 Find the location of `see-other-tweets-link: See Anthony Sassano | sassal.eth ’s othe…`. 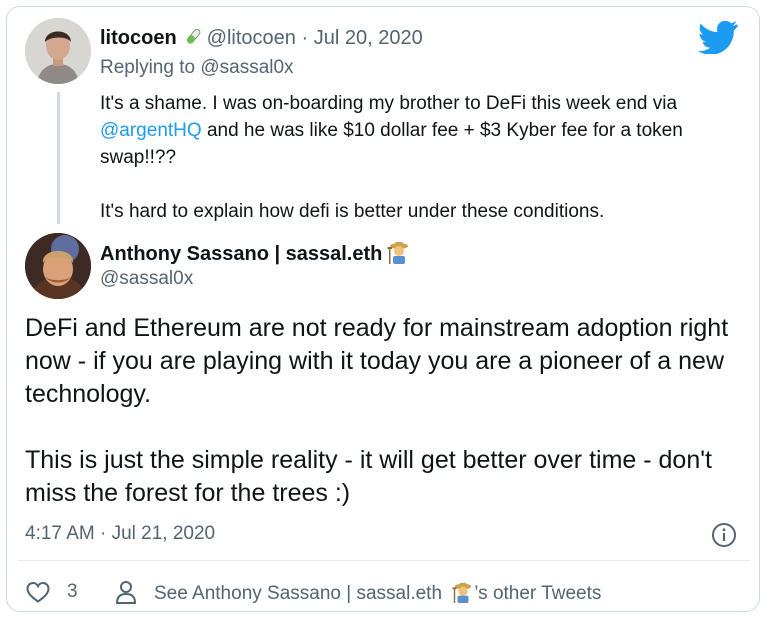

see-other-tweets-link: See Anthony Sassano | sassal.eth ’s othe… is located at coordinates (377, 593).